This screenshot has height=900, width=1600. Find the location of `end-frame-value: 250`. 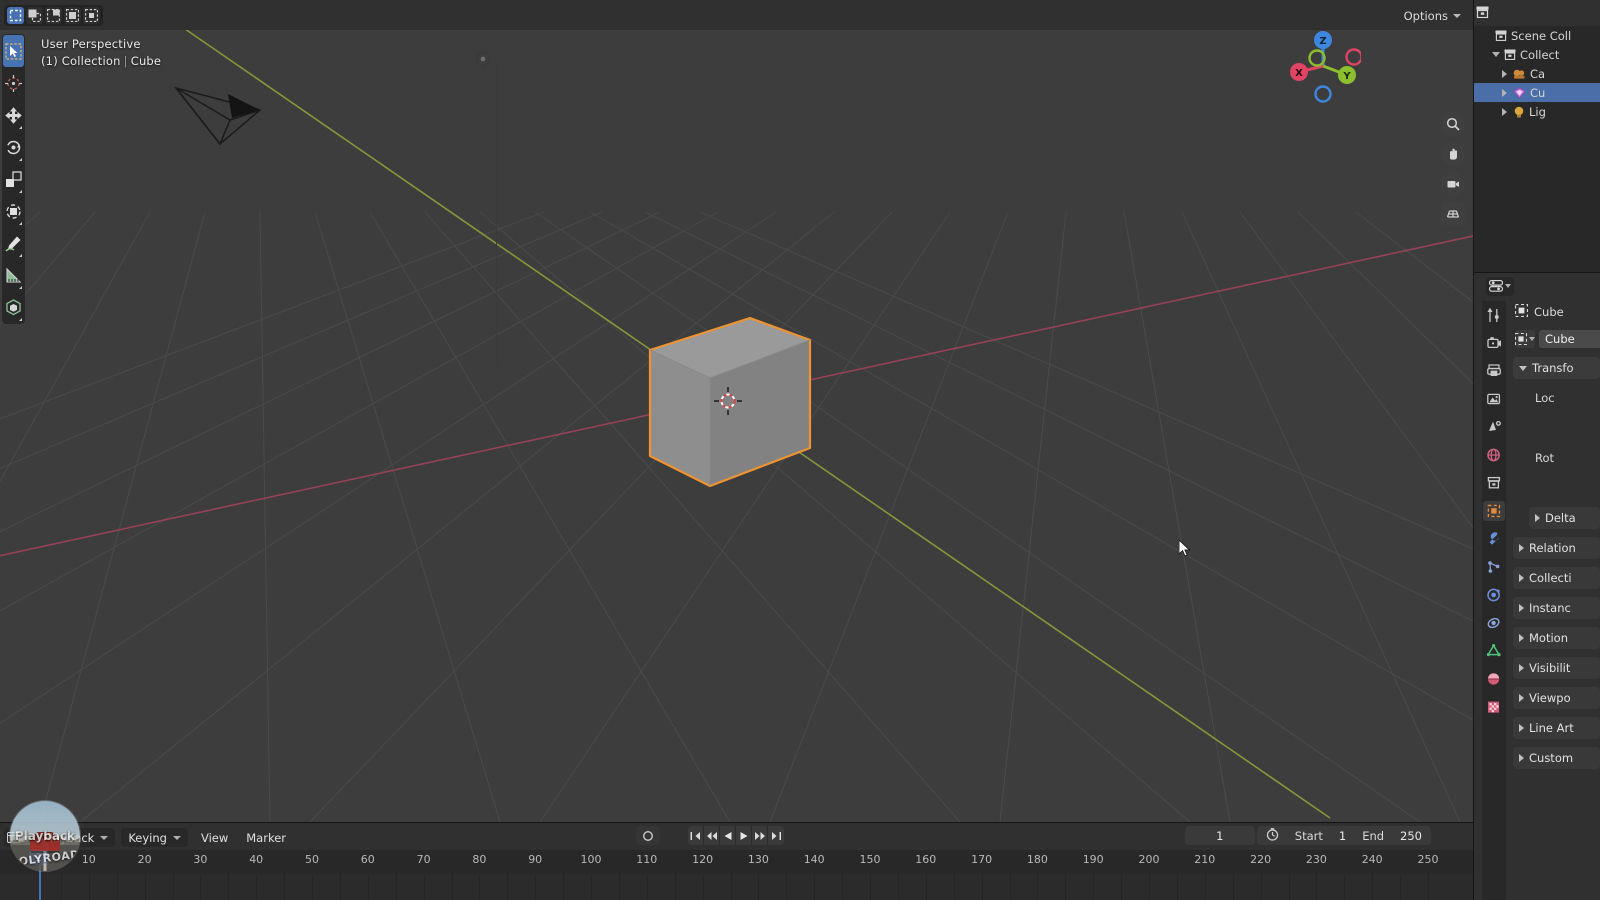

end-frame-value: 250 is located at coordinates (1411, 836).